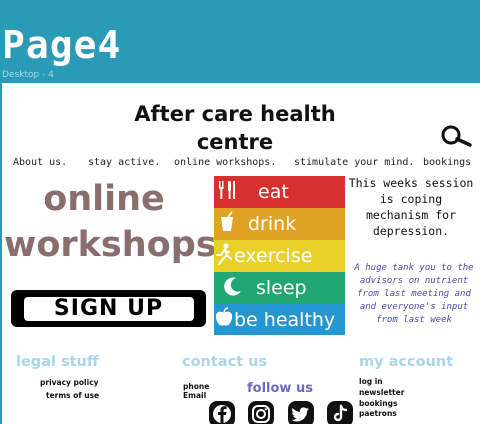 This screenshot has width=480, height=424. I want to click on sign-up-button: SIGN UP, so click(108, 308).